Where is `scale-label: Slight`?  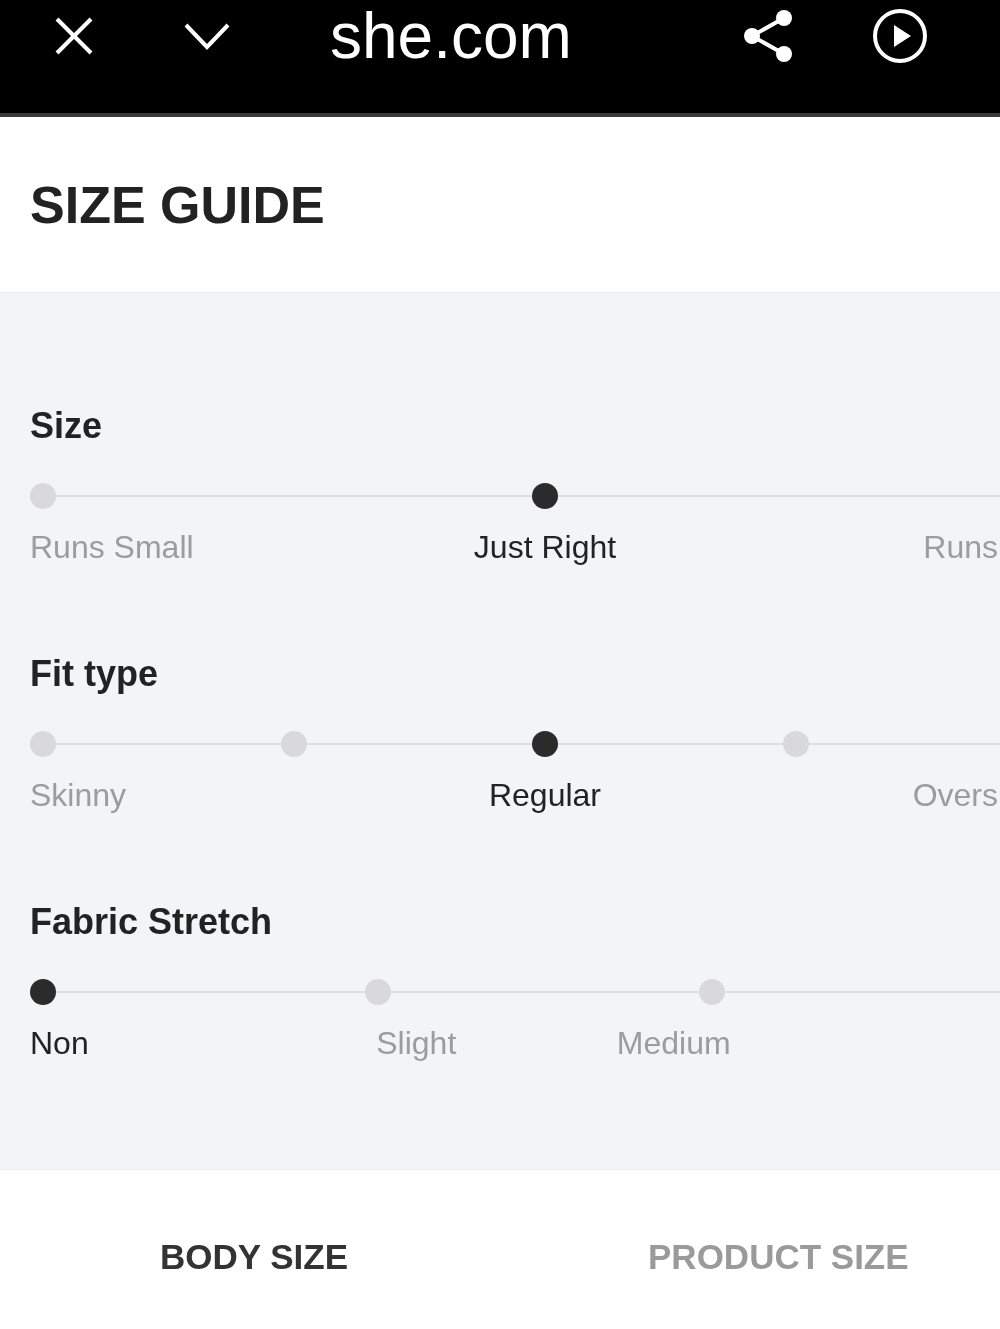 scale-label: Slight is located at coordinates (416, 1043).